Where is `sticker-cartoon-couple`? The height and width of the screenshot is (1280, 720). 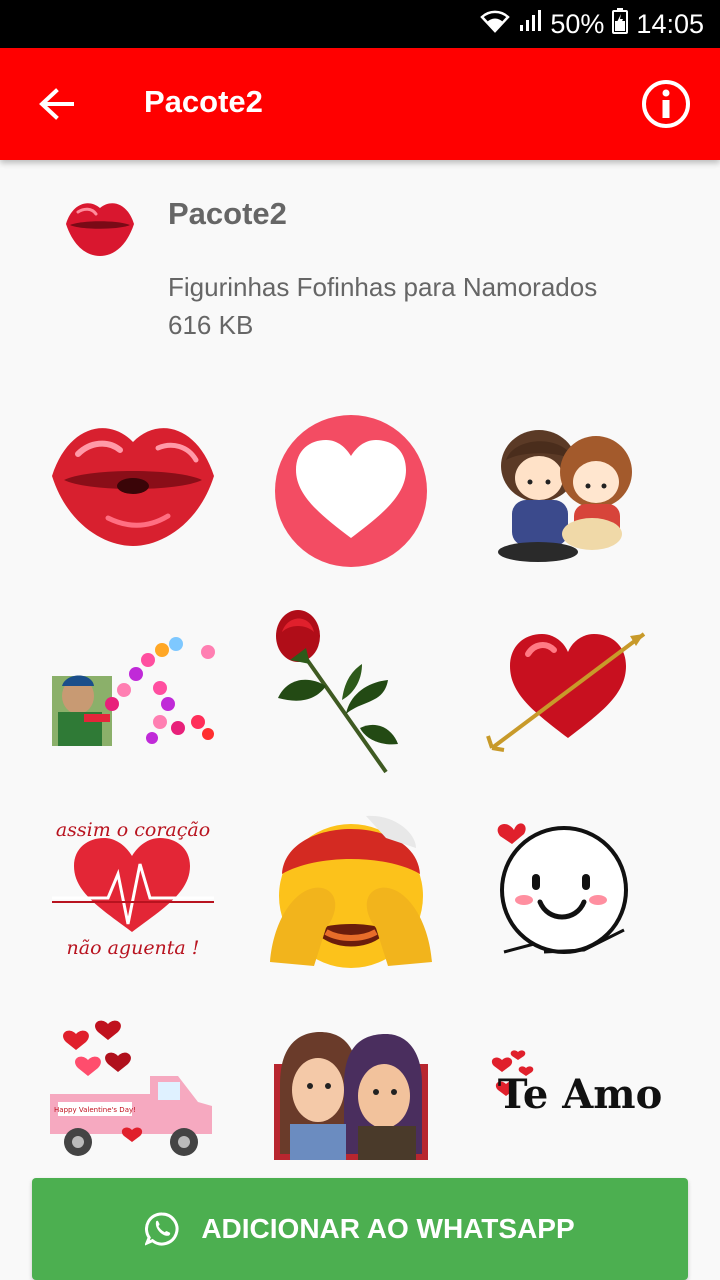 sticker-cartoon-couple is located at coordinates (351, 1089).